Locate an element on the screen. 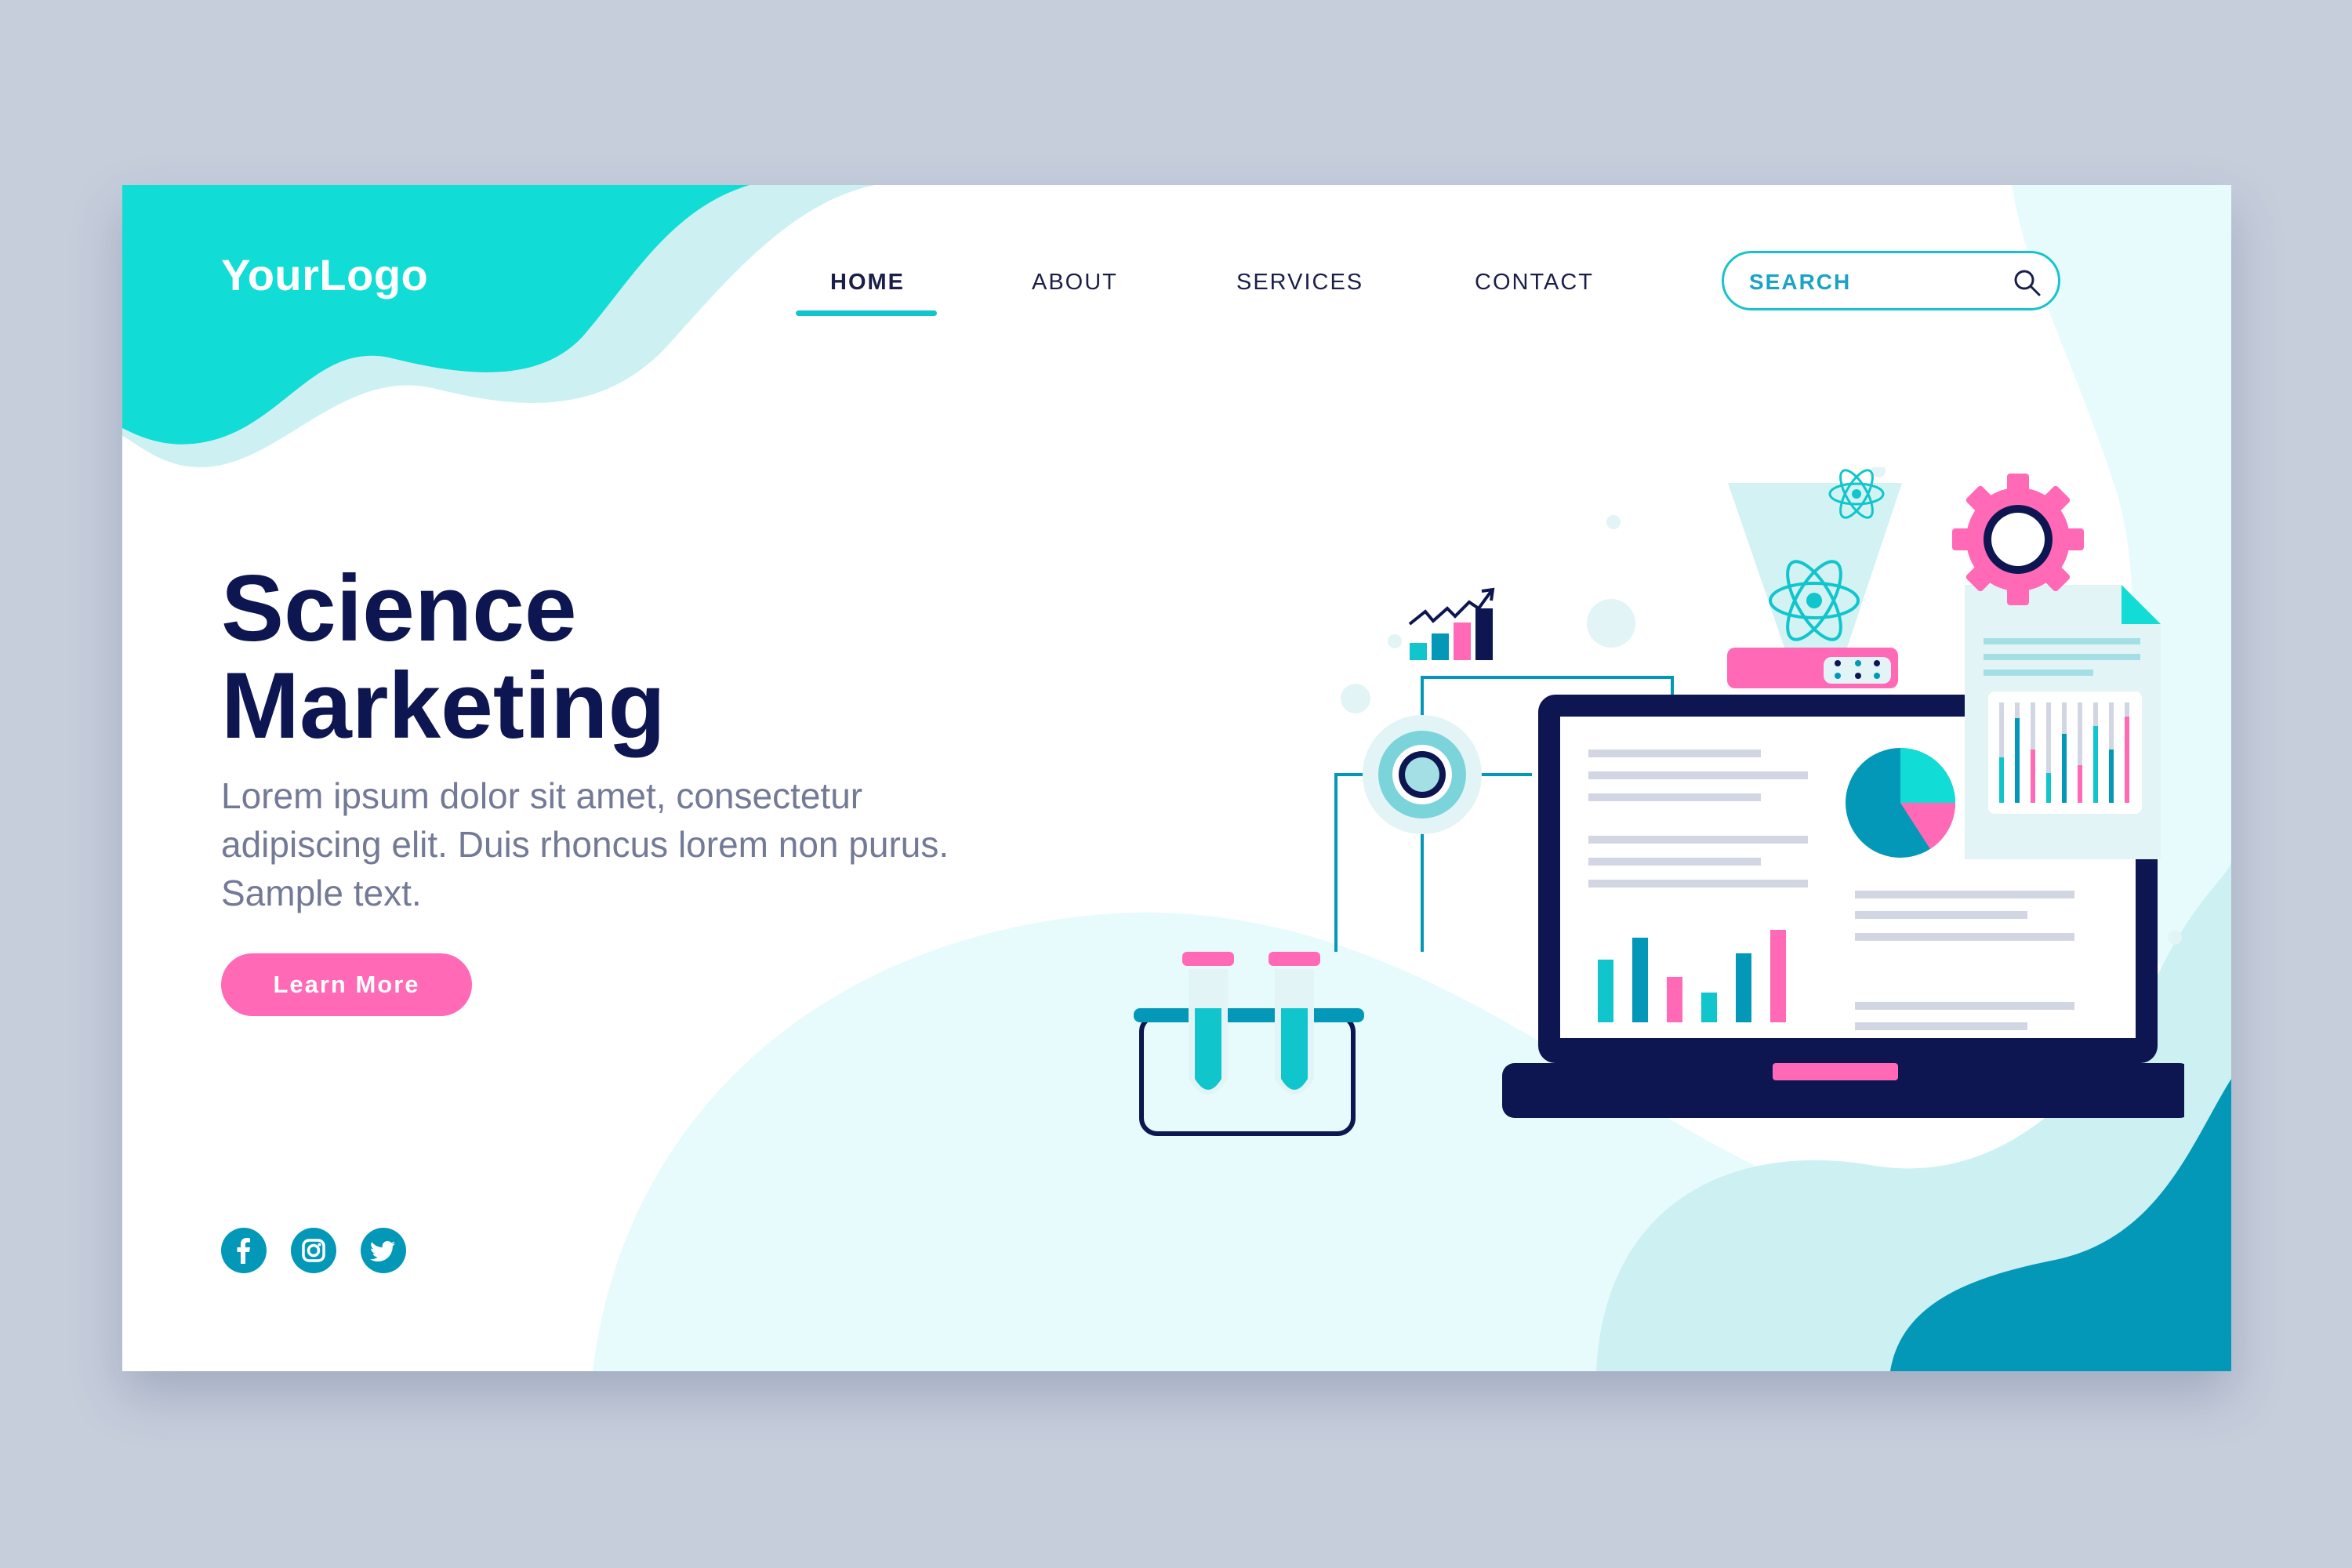 Image resolution: width=2352 pixels, height=1568 pixels. growth-chart-icon is located at coordinates (1451, 623).